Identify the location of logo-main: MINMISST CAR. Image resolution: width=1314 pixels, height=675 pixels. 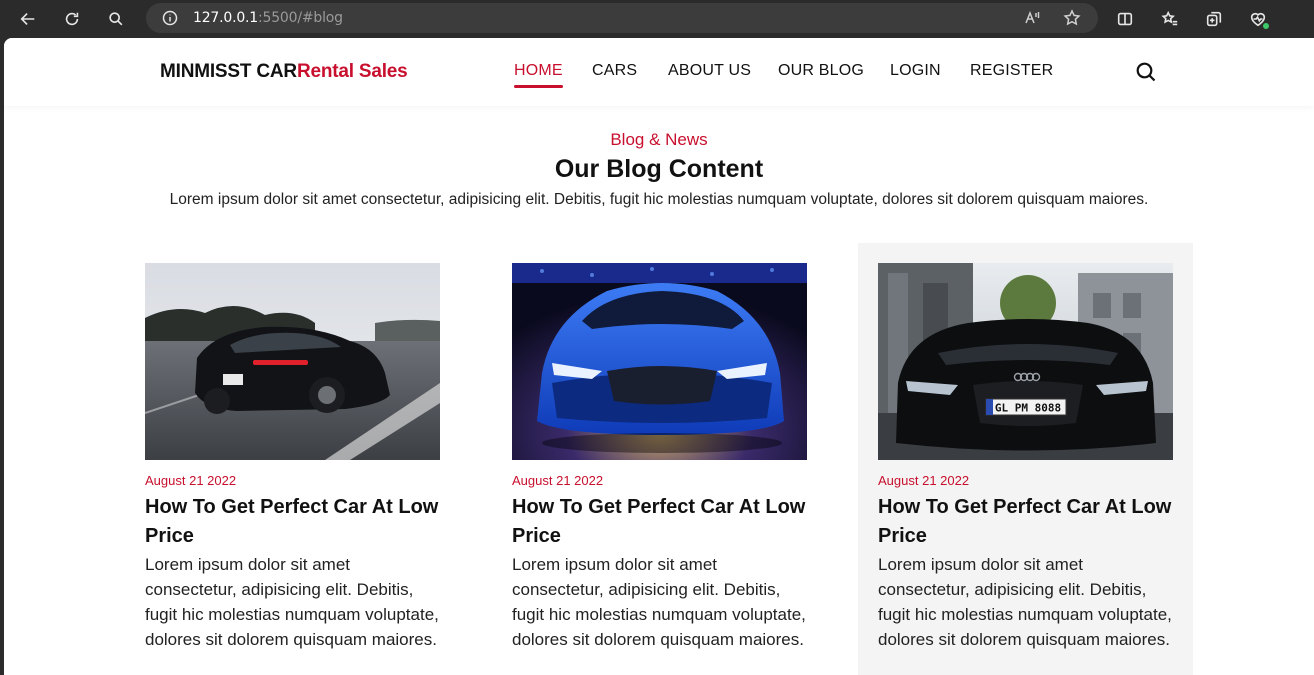
(228, 71).